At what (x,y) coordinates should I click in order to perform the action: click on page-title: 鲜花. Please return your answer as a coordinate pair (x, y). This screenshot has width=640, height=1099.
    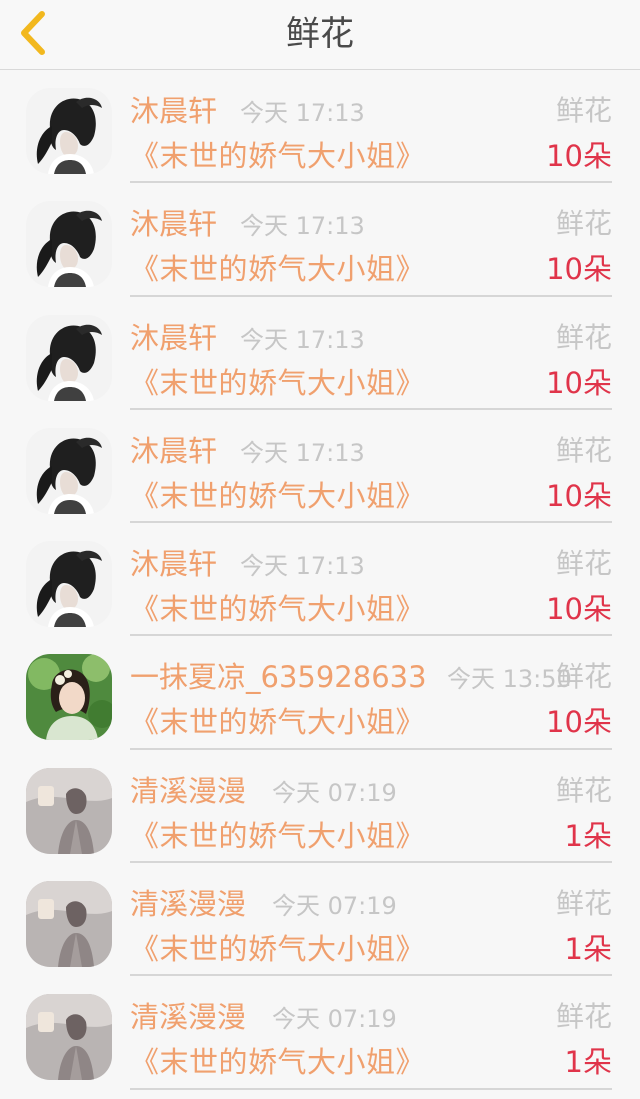
    Looking at the image, I should click on (320, 34).